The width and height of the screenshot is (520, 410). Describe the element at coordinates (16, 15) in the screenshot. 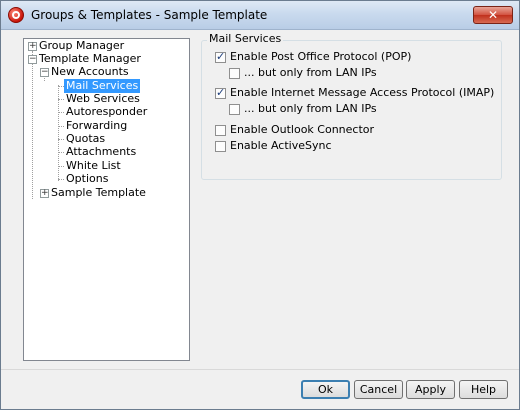

I see `mdaemon-app-icon` at that location.